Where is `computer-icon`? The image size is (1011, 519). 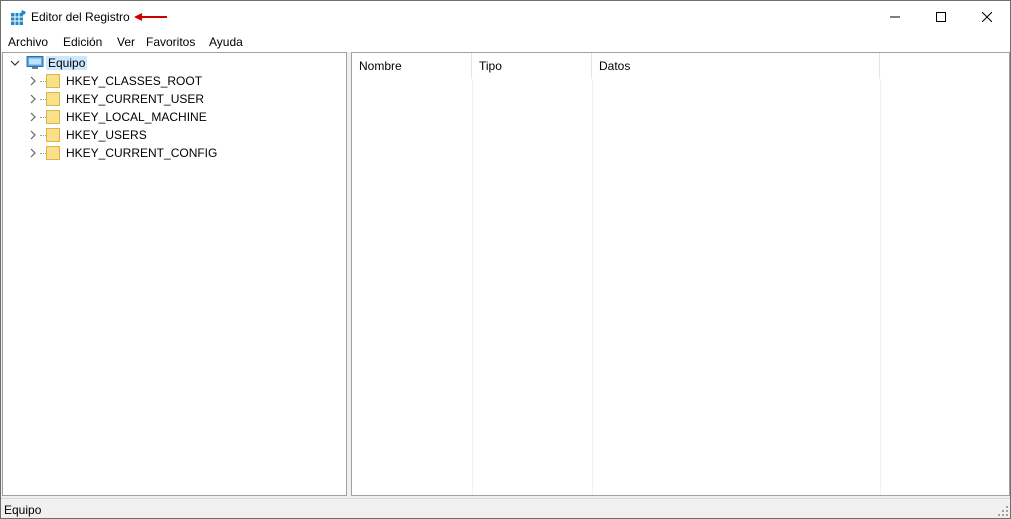
computer-icon is located at coordinates (35, 62).